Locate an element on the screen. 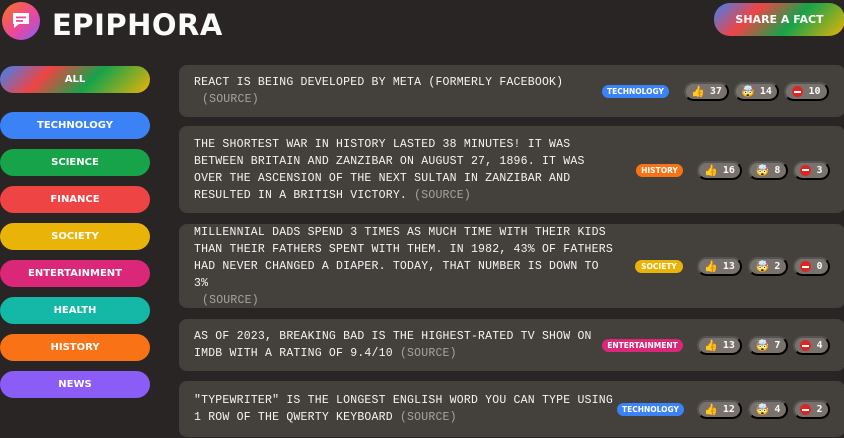 The width and height of the screenshot is (844, 438). vote-interesting-button: 👍 37 is located at coordinates (706, 91).